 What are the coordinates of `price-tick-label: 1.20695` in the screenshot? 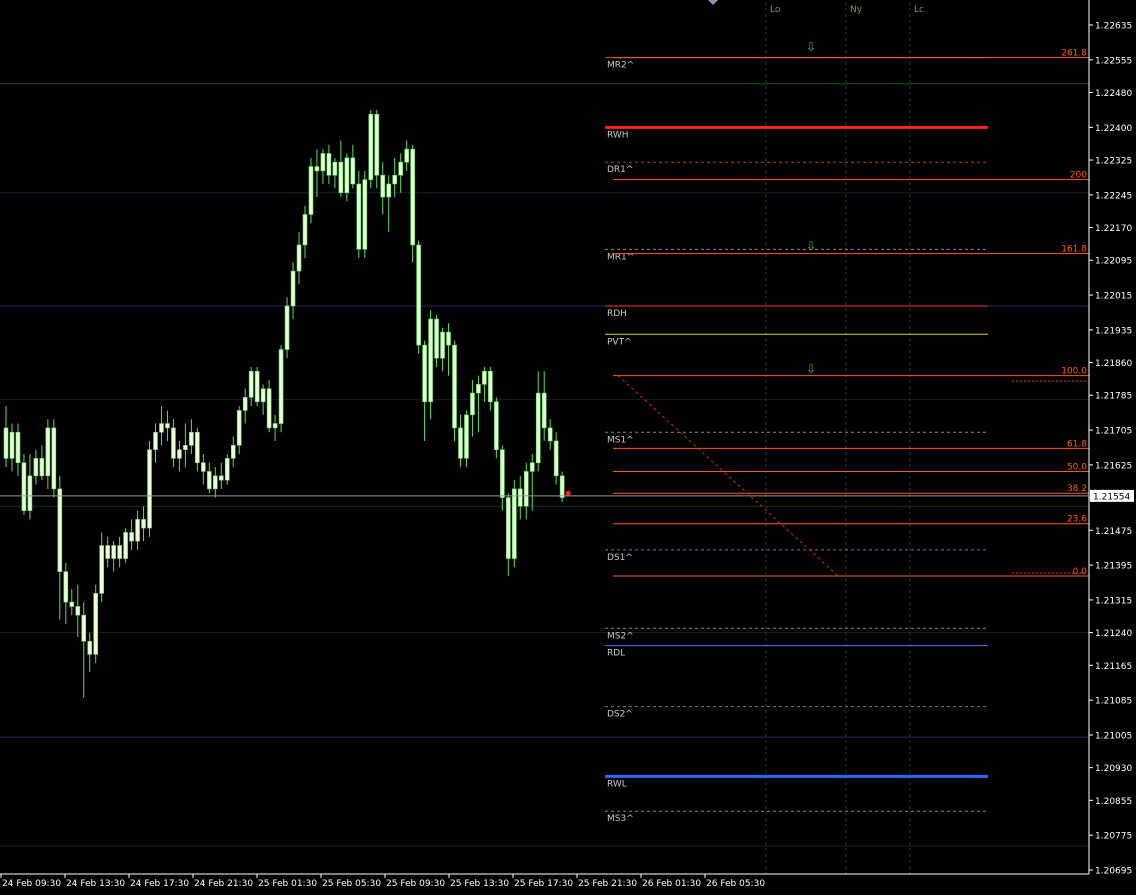 It's located at (1113, 872).